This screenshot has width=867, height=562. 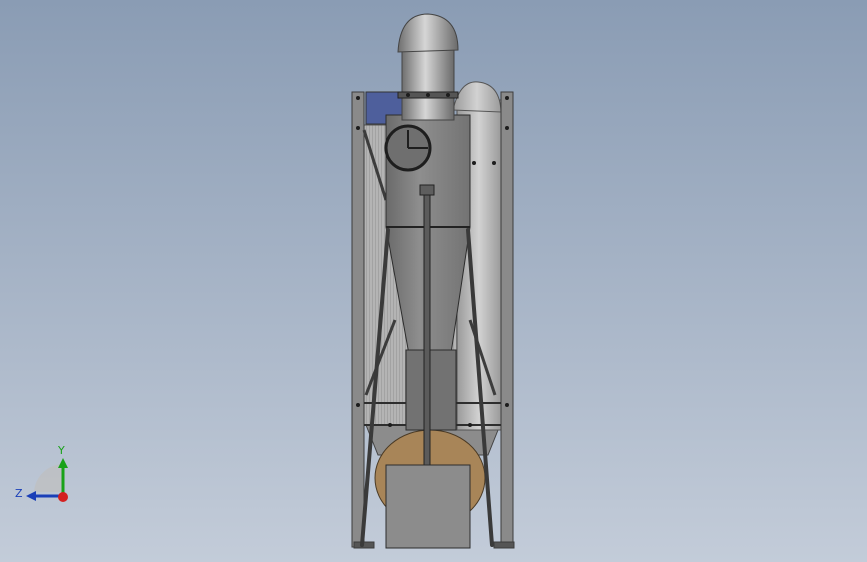 I want to click on triad-quadrant, so click(x=48, y=478).